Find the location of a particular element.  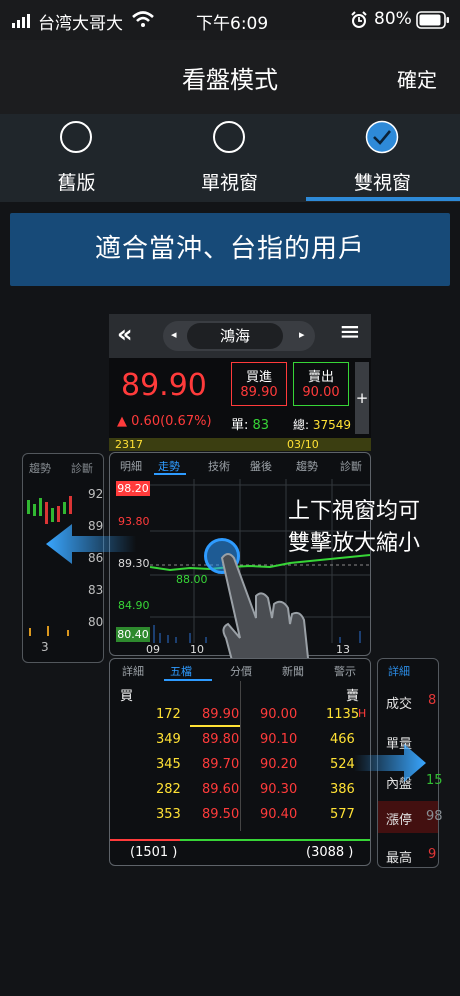

book-tab: 詳細 is located at coordinates (133, 671).